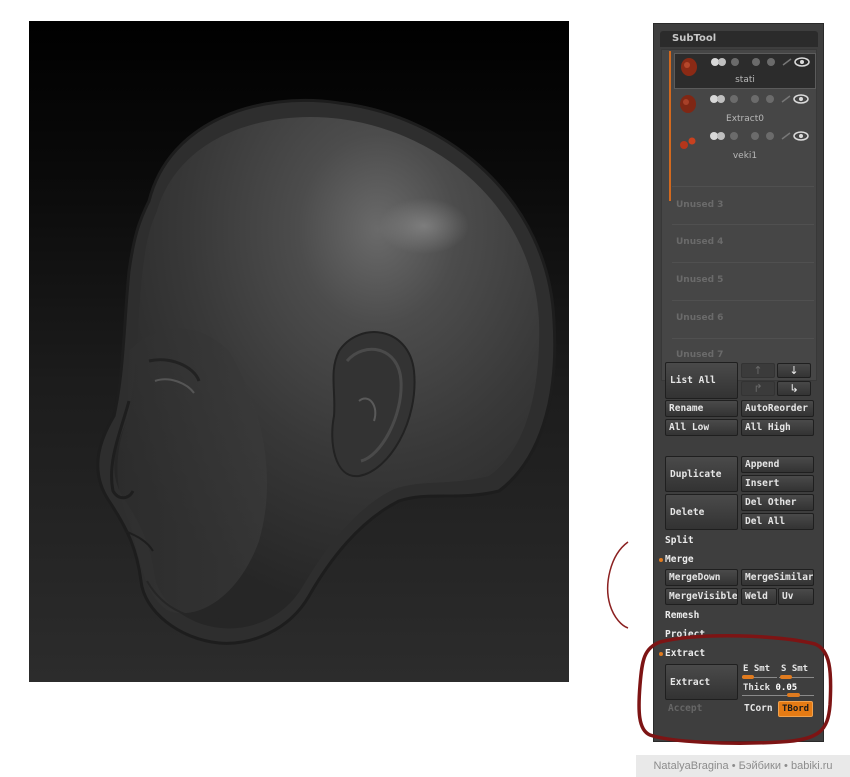 The image size is (850, 777). I want to click on subtool-item-veki1: veki1, so click(745, 146).